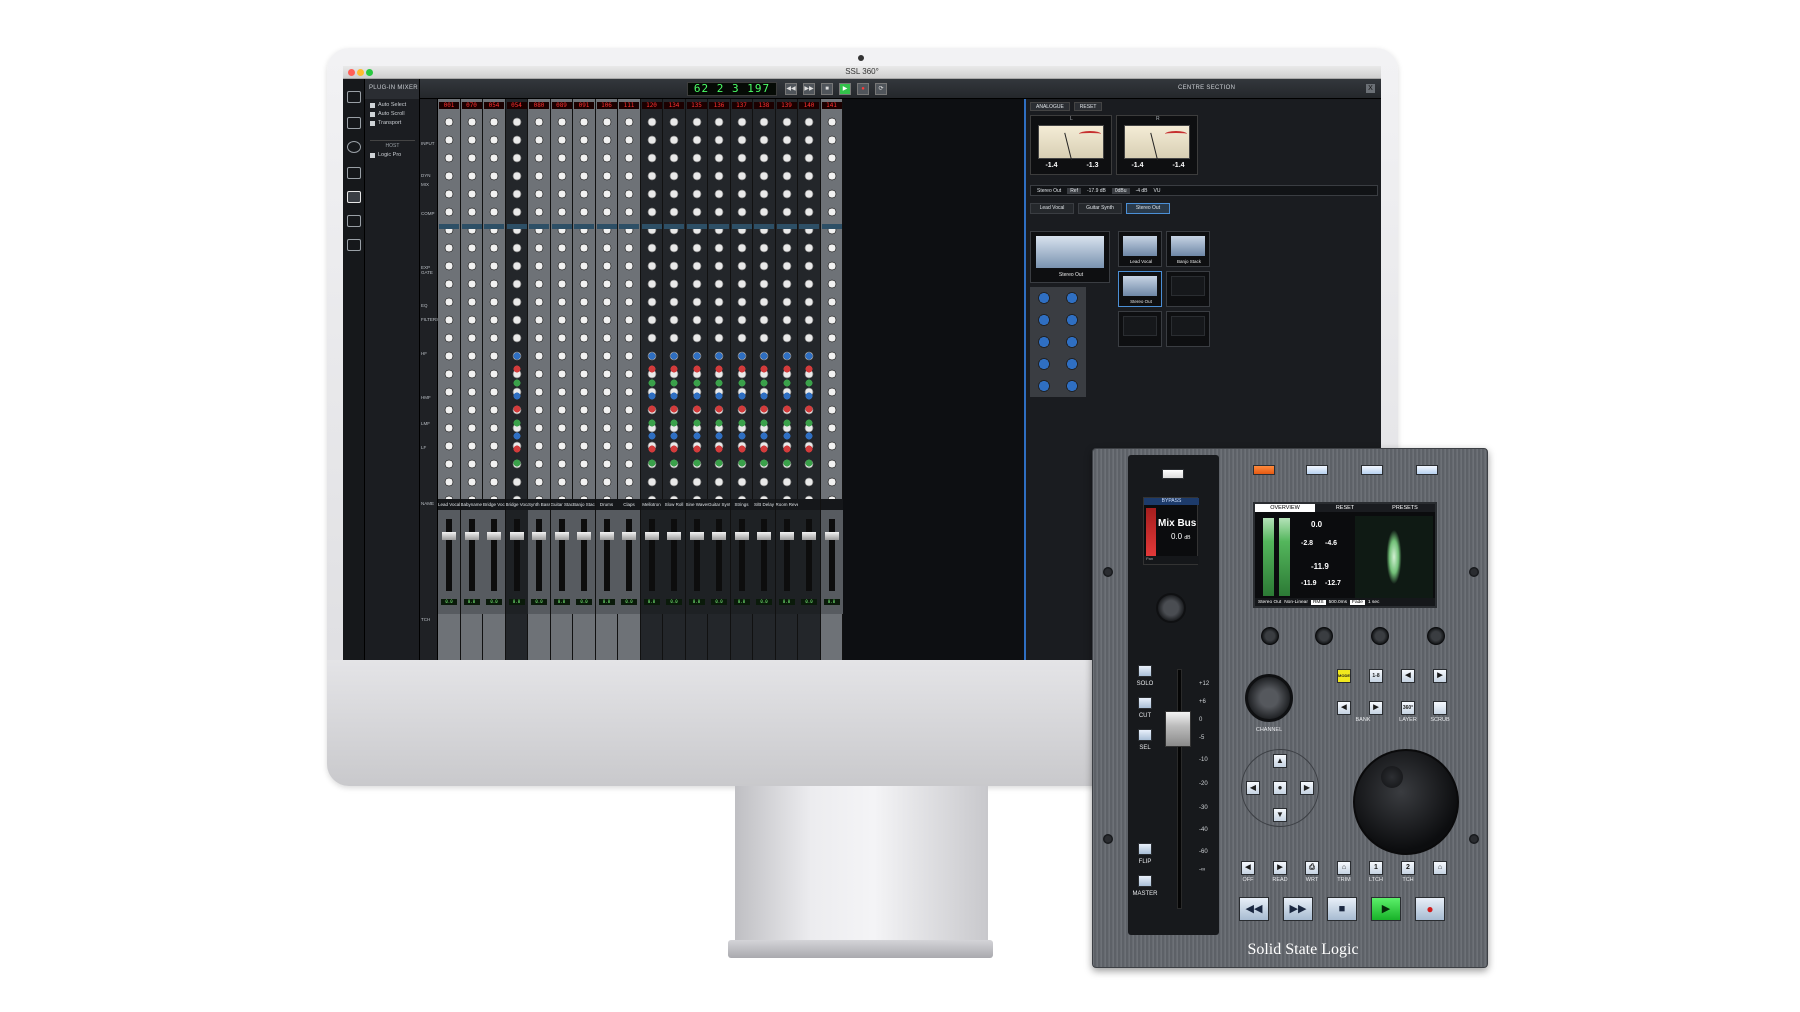 The height and width of the screenshot is (1012, 1800). Describe the element at coordinates (1173, 474) in the screenshot. I see `channel-led-button` at that location.